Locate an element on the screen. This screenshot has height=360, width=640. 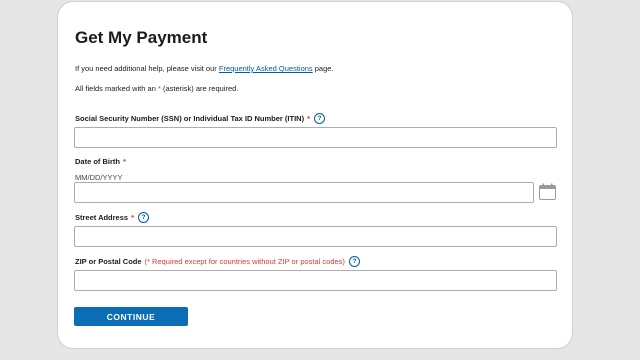
street-label: Street Address * ? is located at coordinates (112, 217).